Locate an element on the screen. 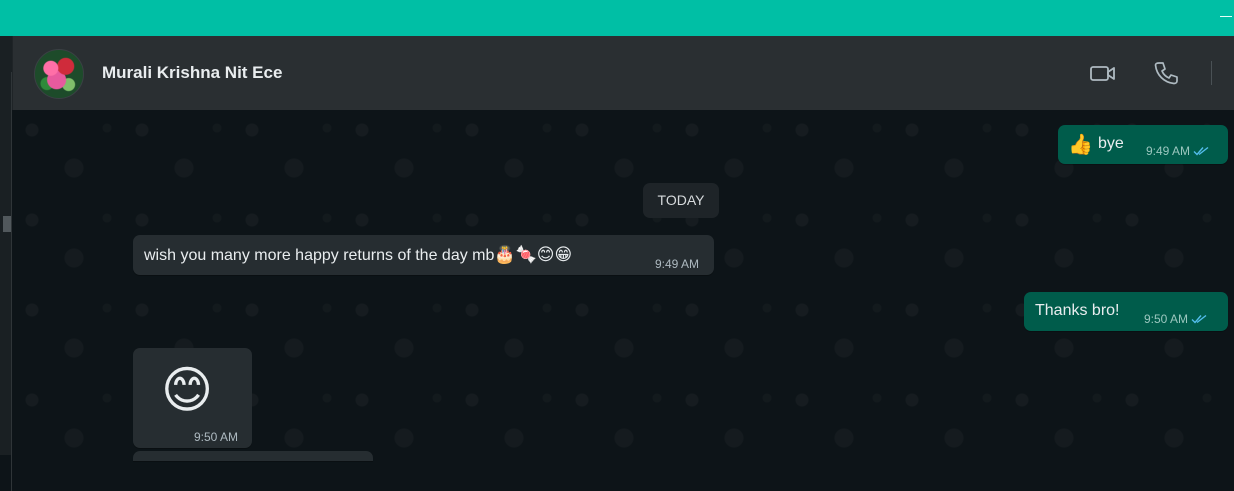  chat-header: Murali Krishna Nit Ece is located at coordinates (623, 73).